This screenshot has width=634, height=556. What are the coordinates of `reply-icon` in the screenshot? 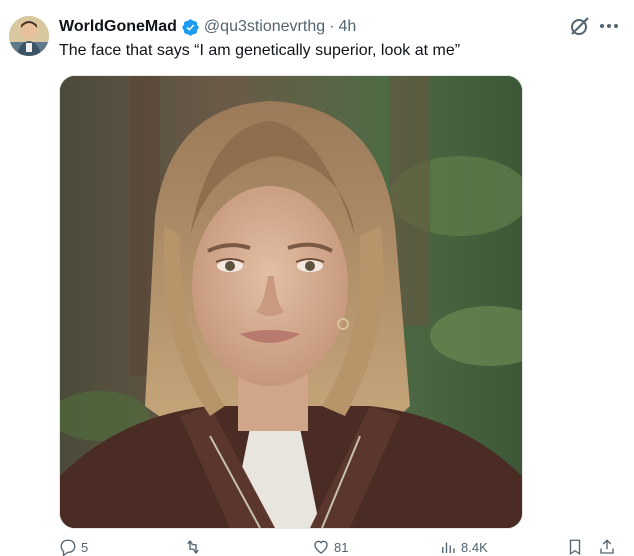 It's located at (68, 547).